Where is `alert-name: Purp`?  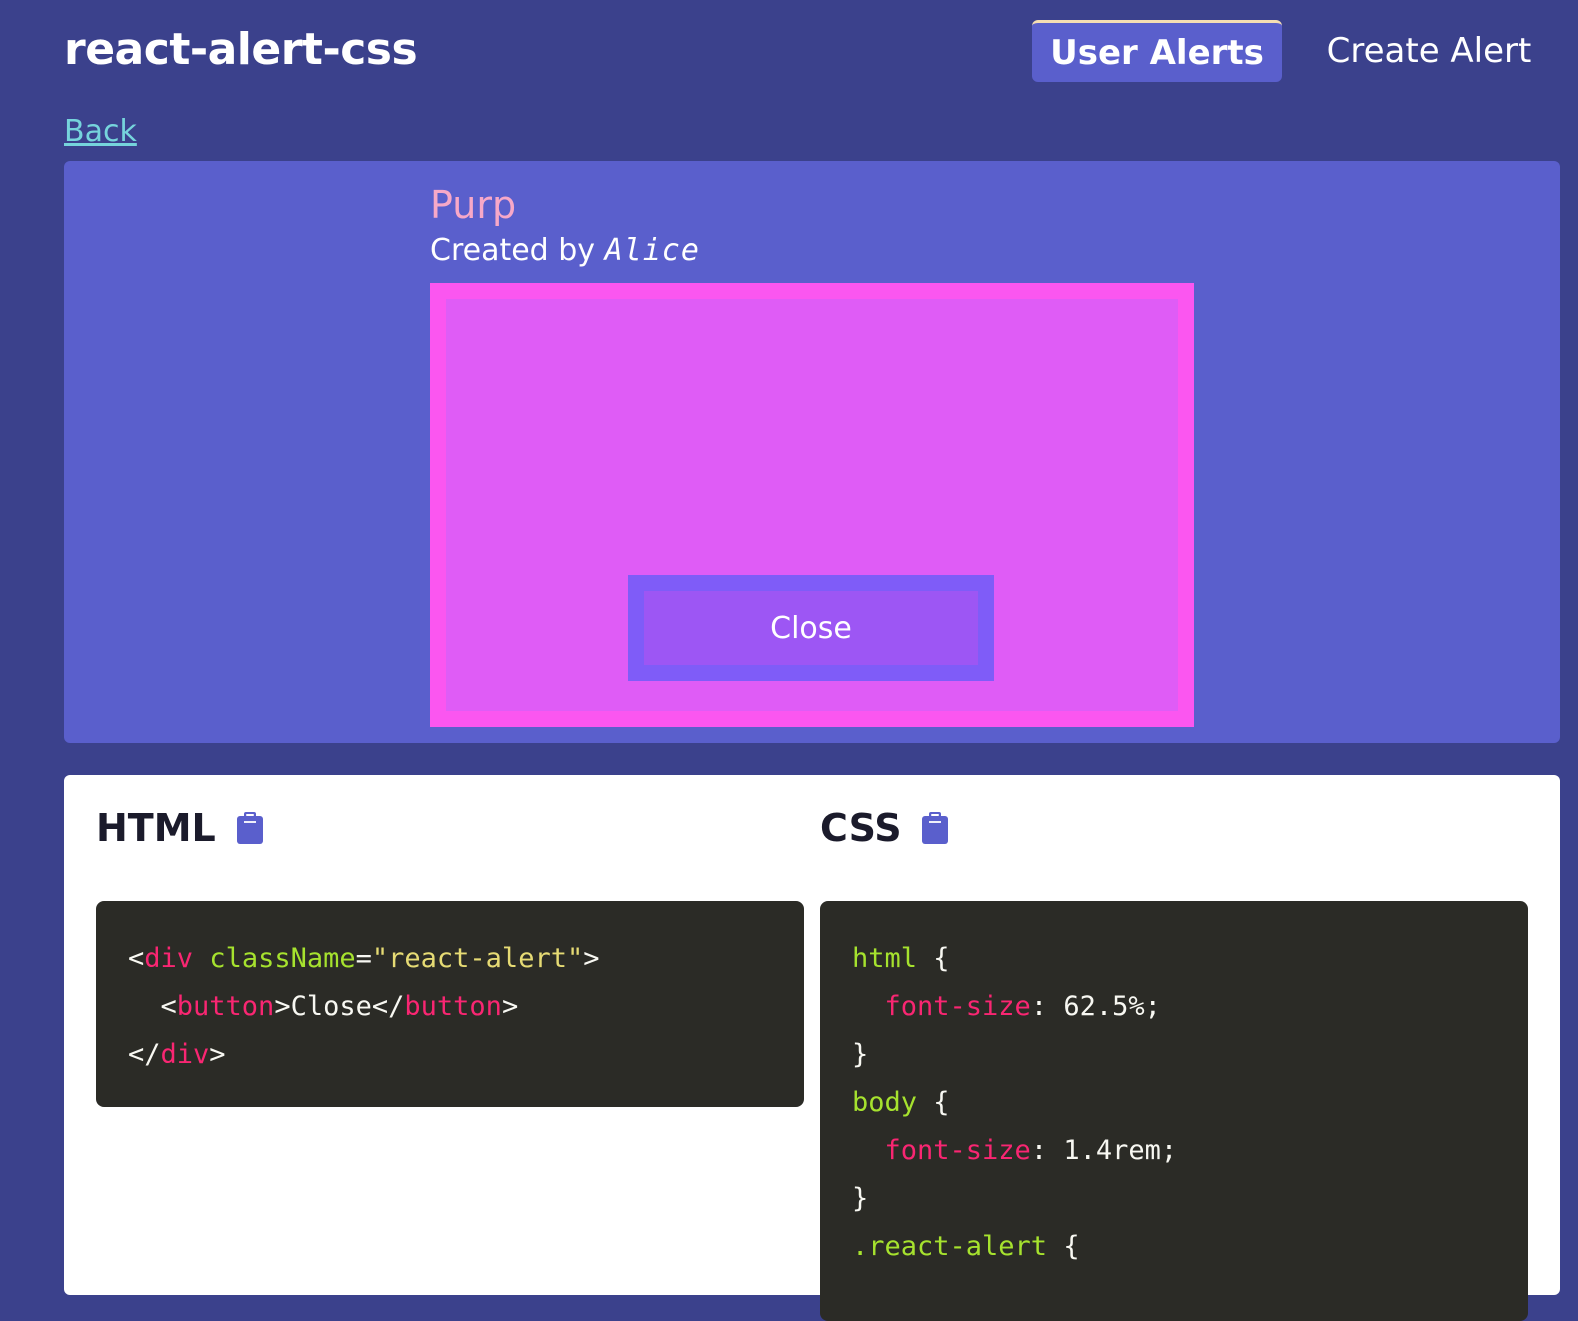 alert-name: Purp is located at coordinates (473, 205).